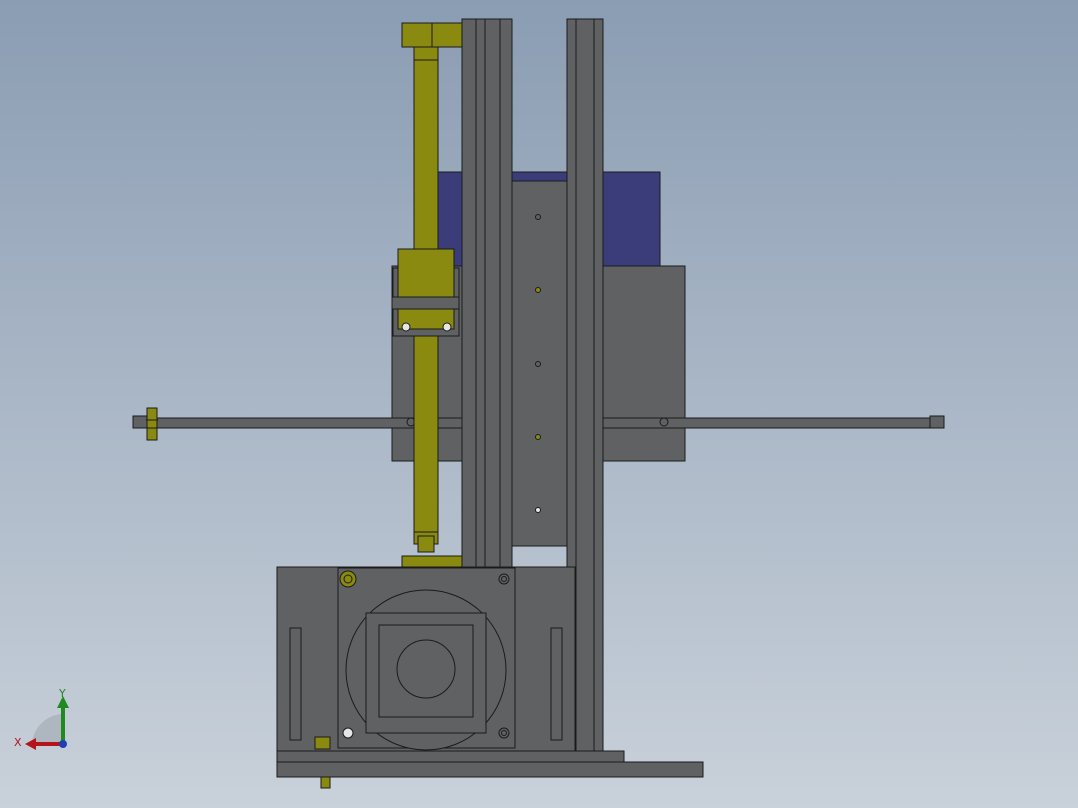  Describe the element at coordinates (425, 303) in the screenshot. I see `screw-nut-clamp` at that location.